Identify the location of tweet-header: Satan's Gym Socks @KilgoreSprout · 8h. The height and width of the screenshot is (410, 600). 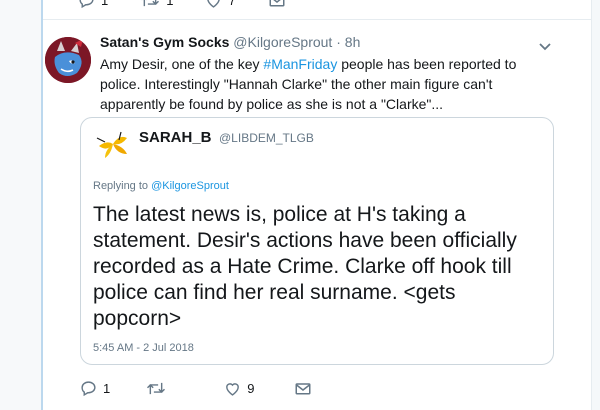
(230, 42).